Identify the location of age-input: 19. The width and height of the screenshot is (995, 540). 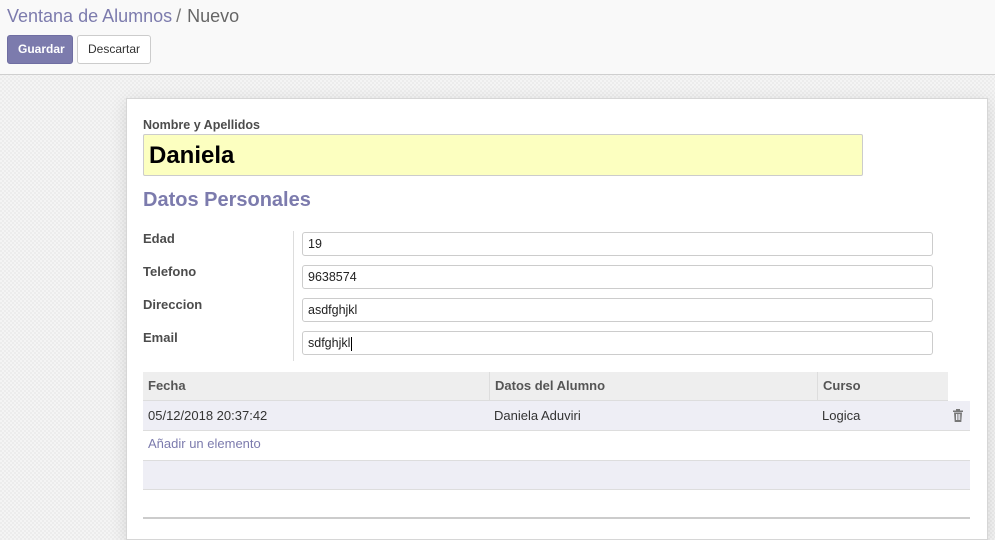
(617, 244).